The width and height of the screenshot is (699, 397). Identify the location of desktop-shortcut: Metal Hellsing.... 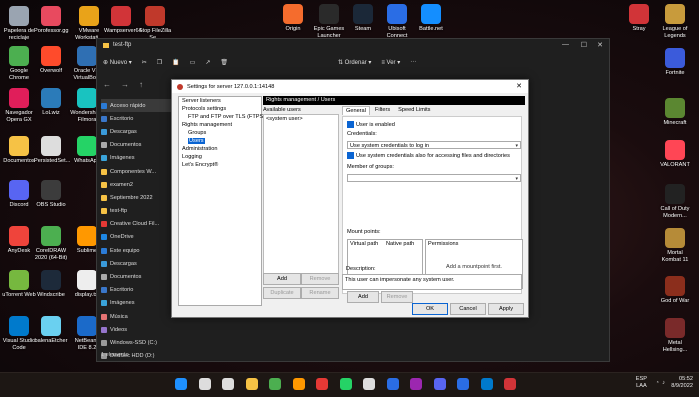
(675, 335).